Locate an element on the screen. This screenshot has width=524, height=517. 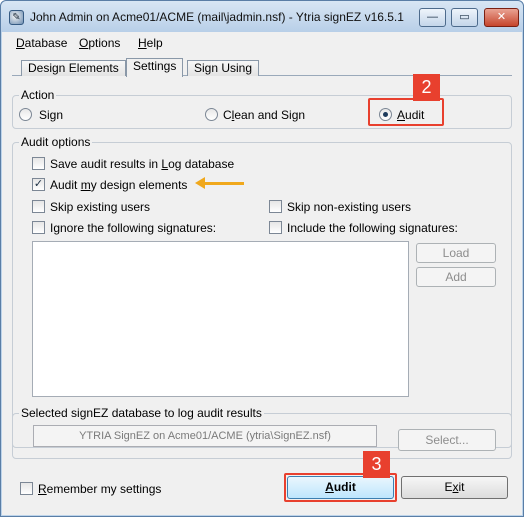
radio-clean-and-sign-label: Clean and Sign is located at coordinates (264, 115).